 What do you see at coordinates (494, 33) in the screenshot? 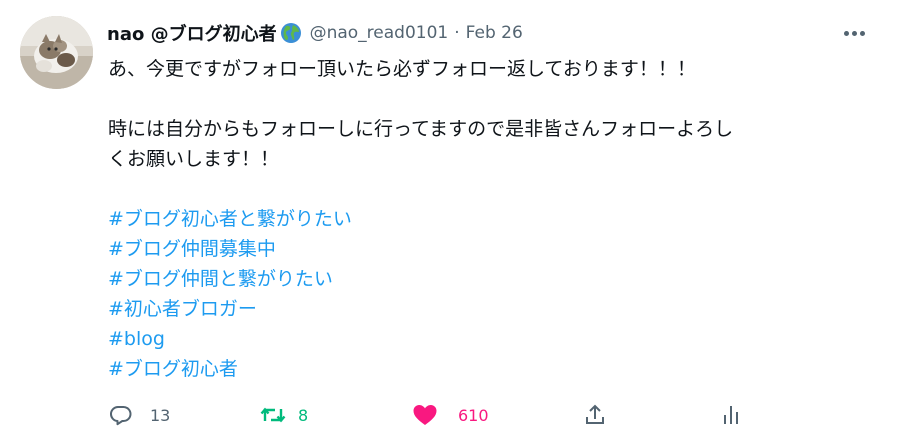
I see `tweet-date: Feb 26` at bounding box center [494, 33].